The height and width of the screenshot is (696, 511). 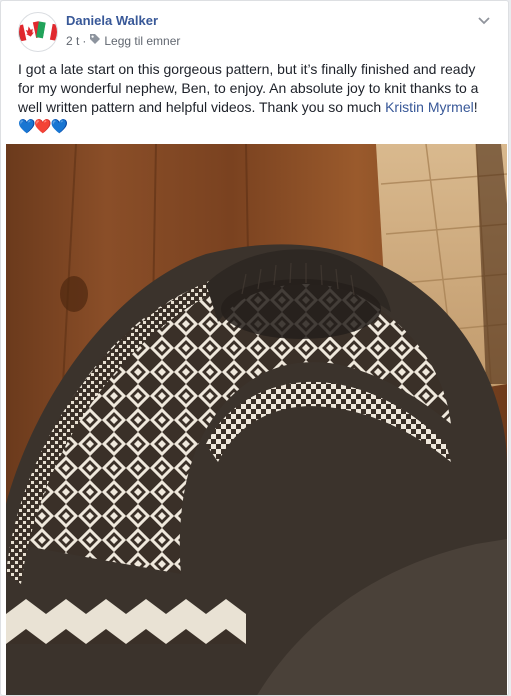 I want to click on post-meta: 2 t · Legg til emner, so click(x=123, y=40).